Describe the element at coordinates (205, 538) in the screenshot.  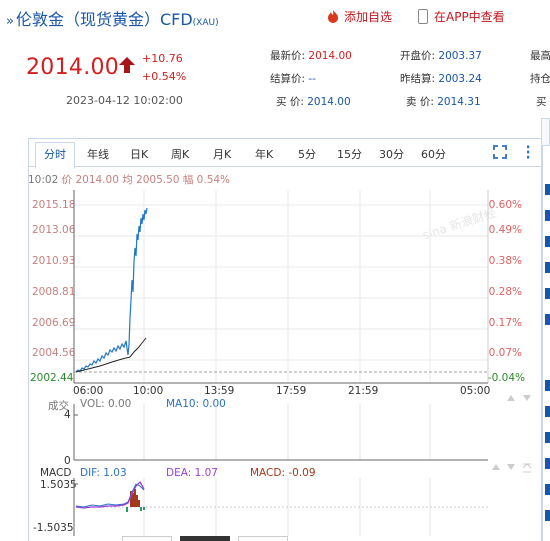
I see `bottom-tool-button-active` at that location.